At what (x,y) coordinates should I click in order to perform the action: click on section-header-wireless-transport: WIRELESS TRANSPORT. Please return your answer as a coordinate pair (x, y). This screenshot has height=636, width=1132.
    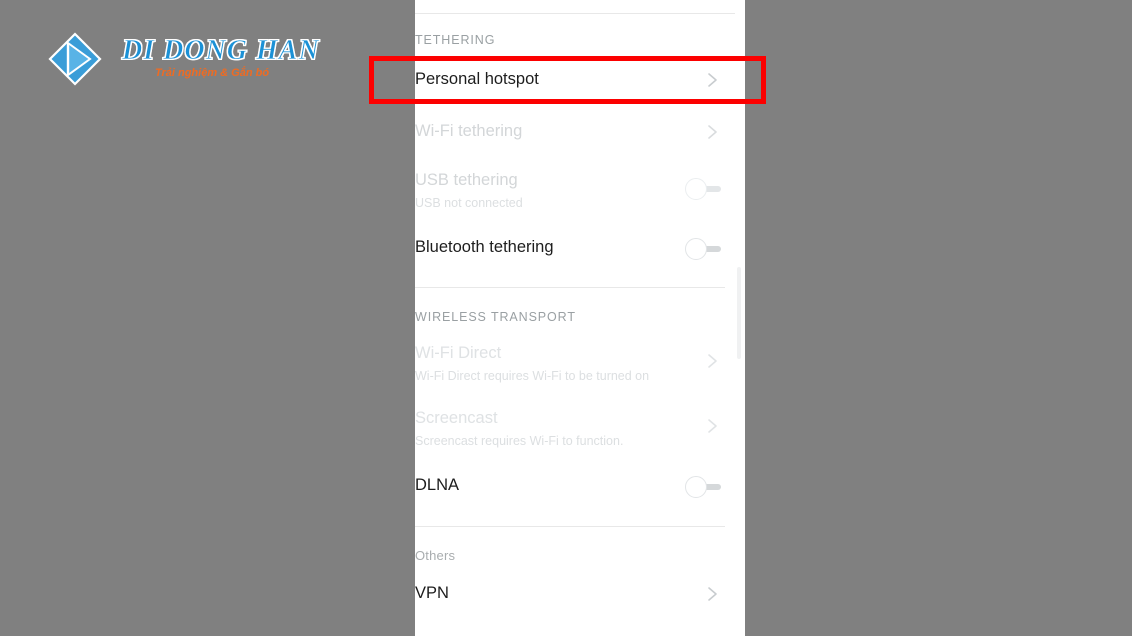
    Looking at the image, I should click on (495, 317).